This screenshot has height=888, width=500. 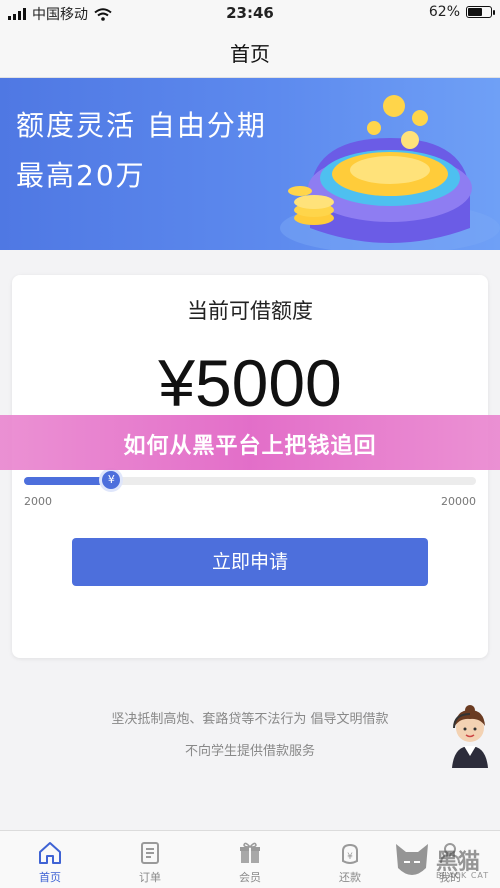 I want to click on tab-label: 首页, so click(x=50, y=877).